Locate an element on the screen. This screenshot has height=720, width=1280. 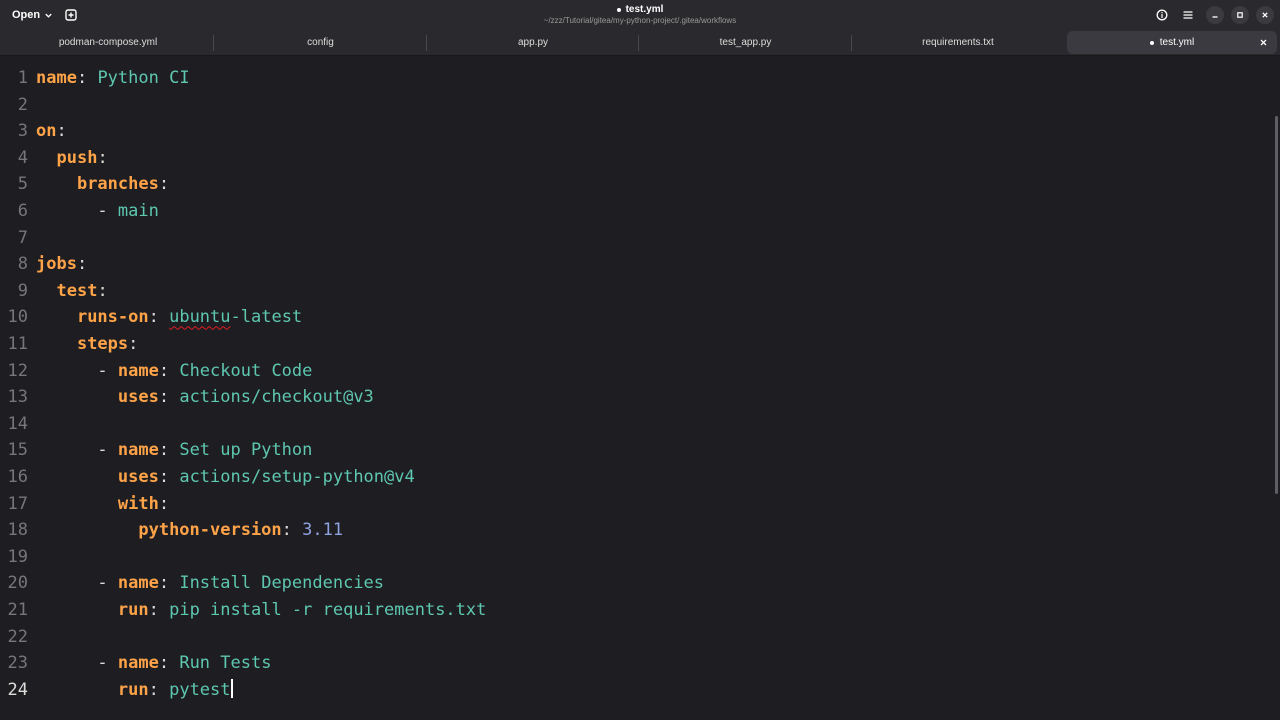
tab-test-app-py: test_app.py is located at coordinates (745, 42).